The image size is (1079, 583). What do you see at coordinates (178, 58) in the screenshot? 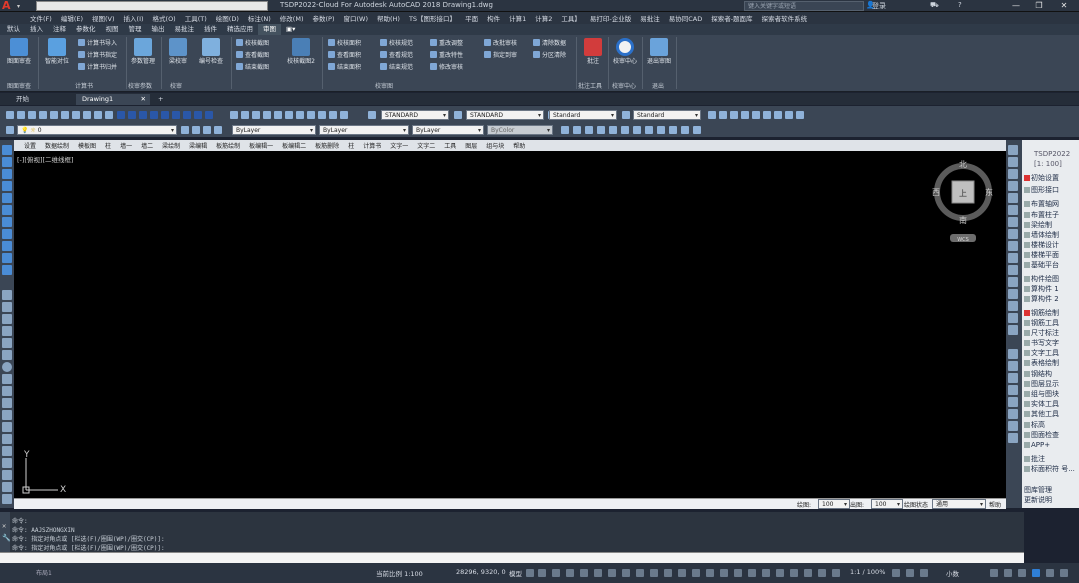
I see `beam-review-button: 梁校审` at bounding box center [178, 58].